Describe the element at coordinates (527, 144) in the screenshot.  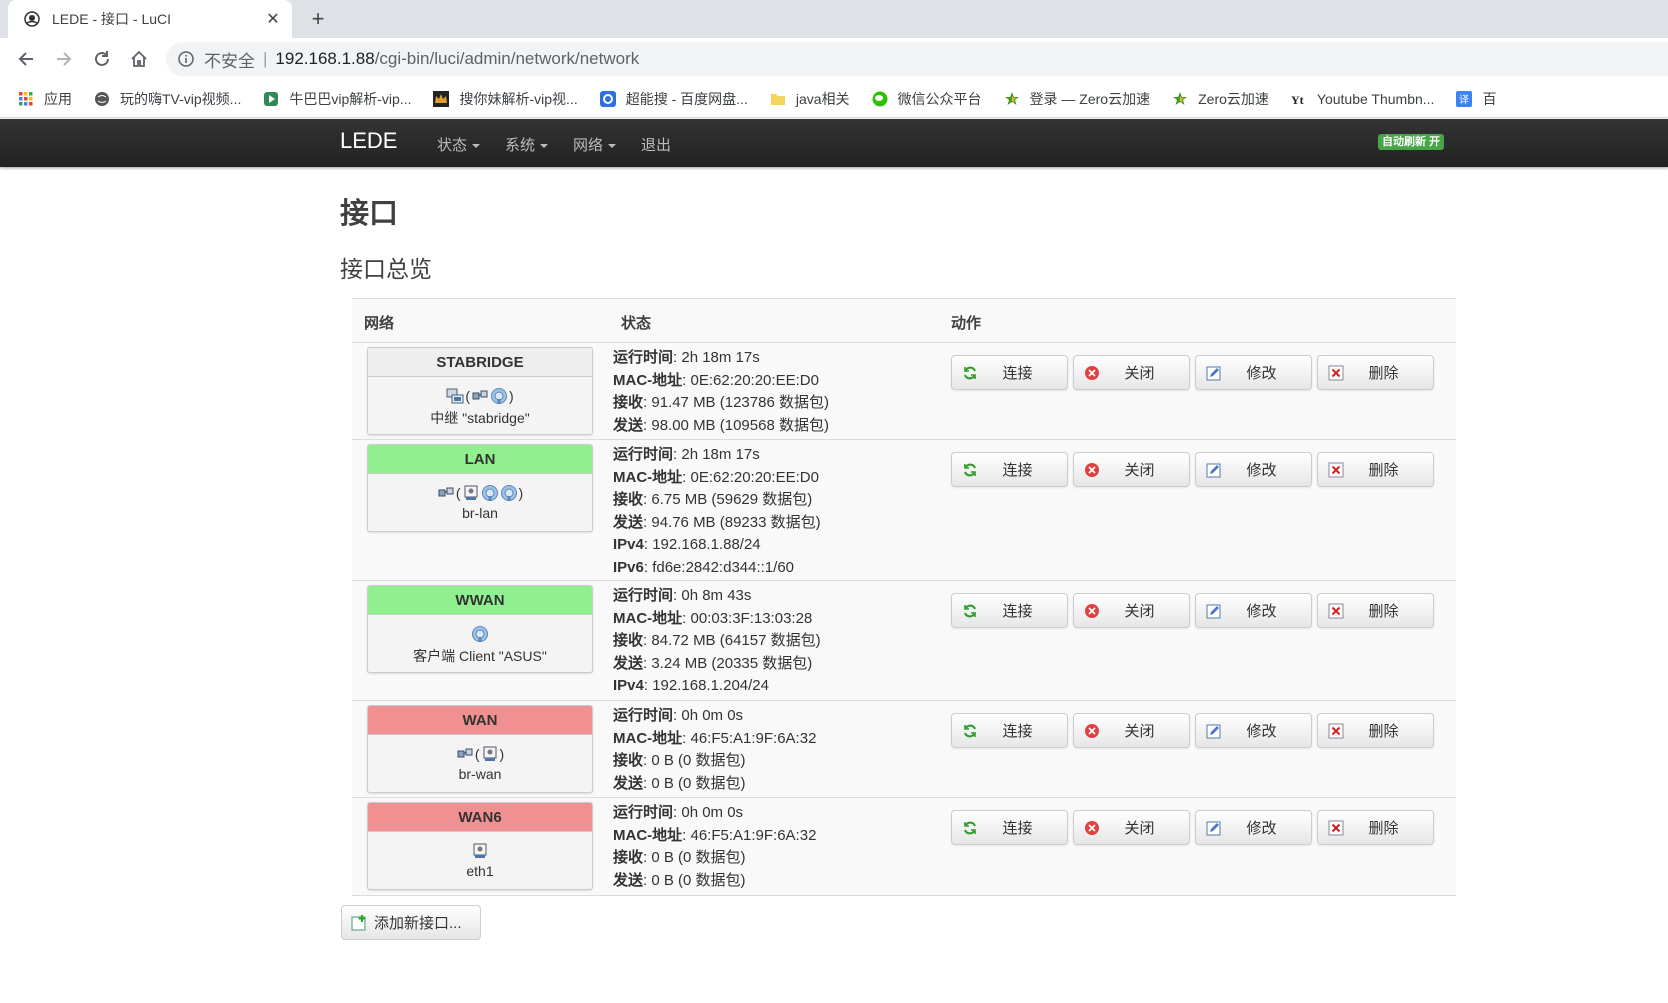
I see `menu-system: 系统` at that location.